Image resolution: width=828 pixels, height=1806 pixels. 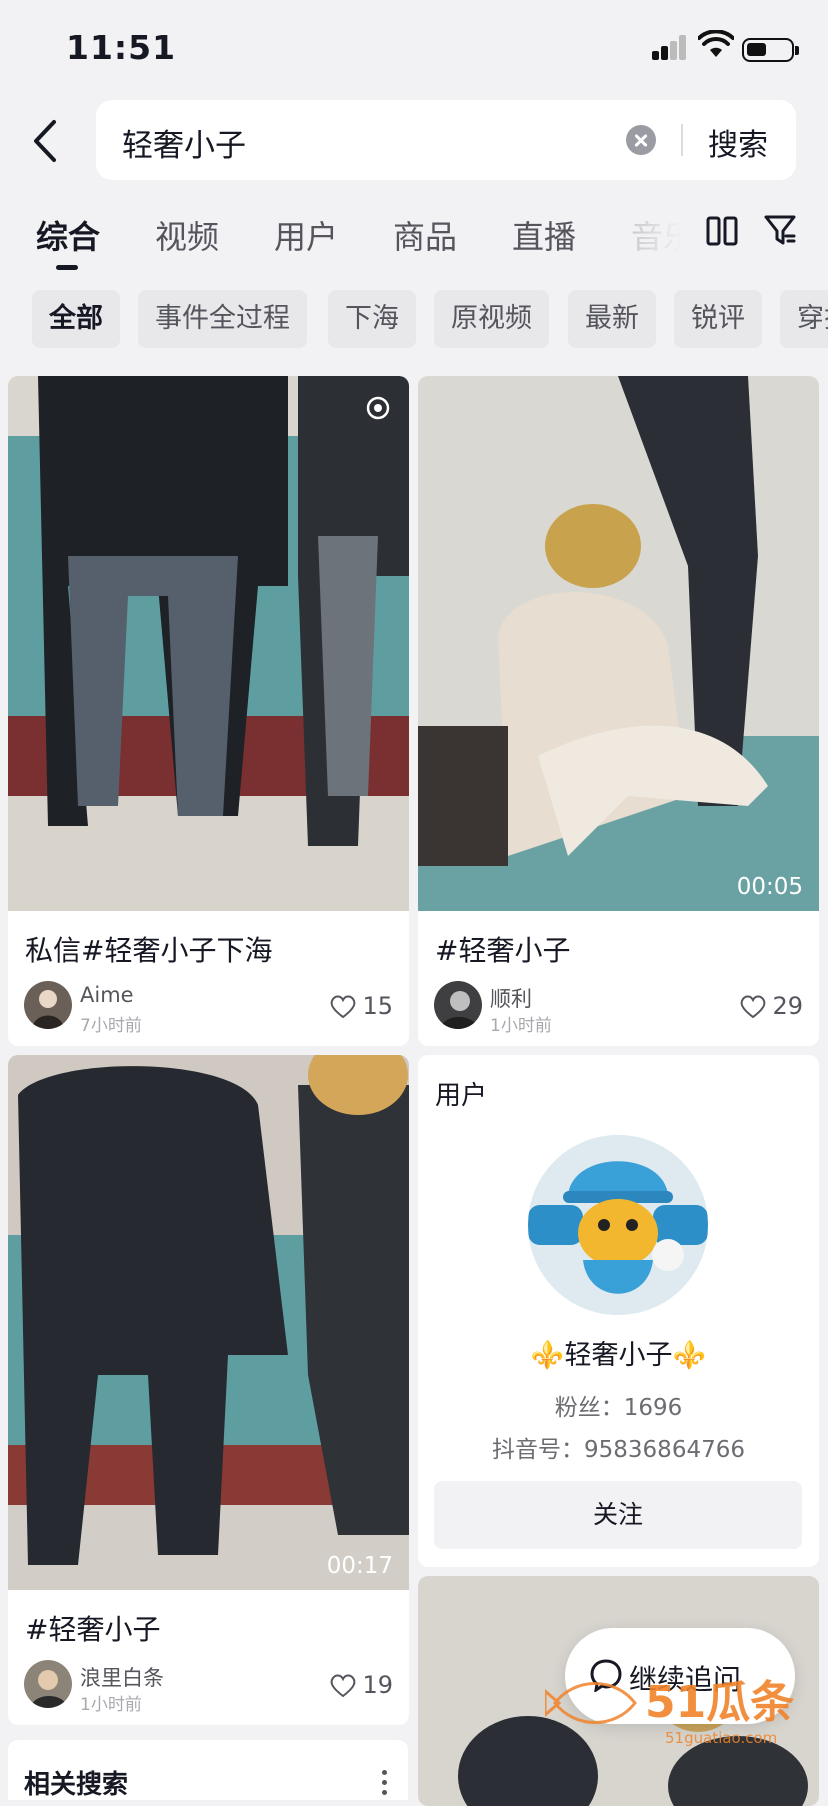 I want to click on tab-videos: 视频, so click(x=187, y=235).